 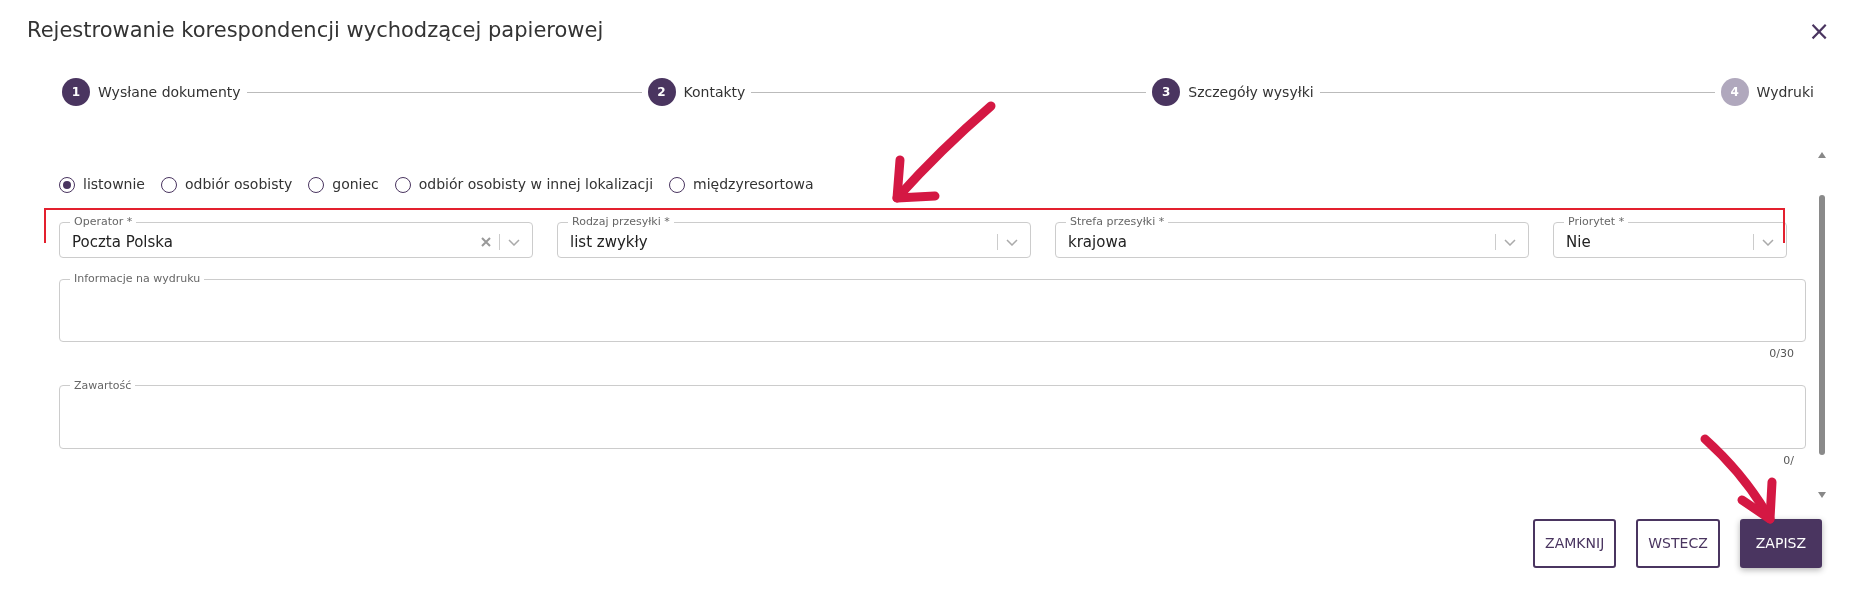 I want to click on field-label: Strefa przesyłki *, so click(x=1117, y=222).